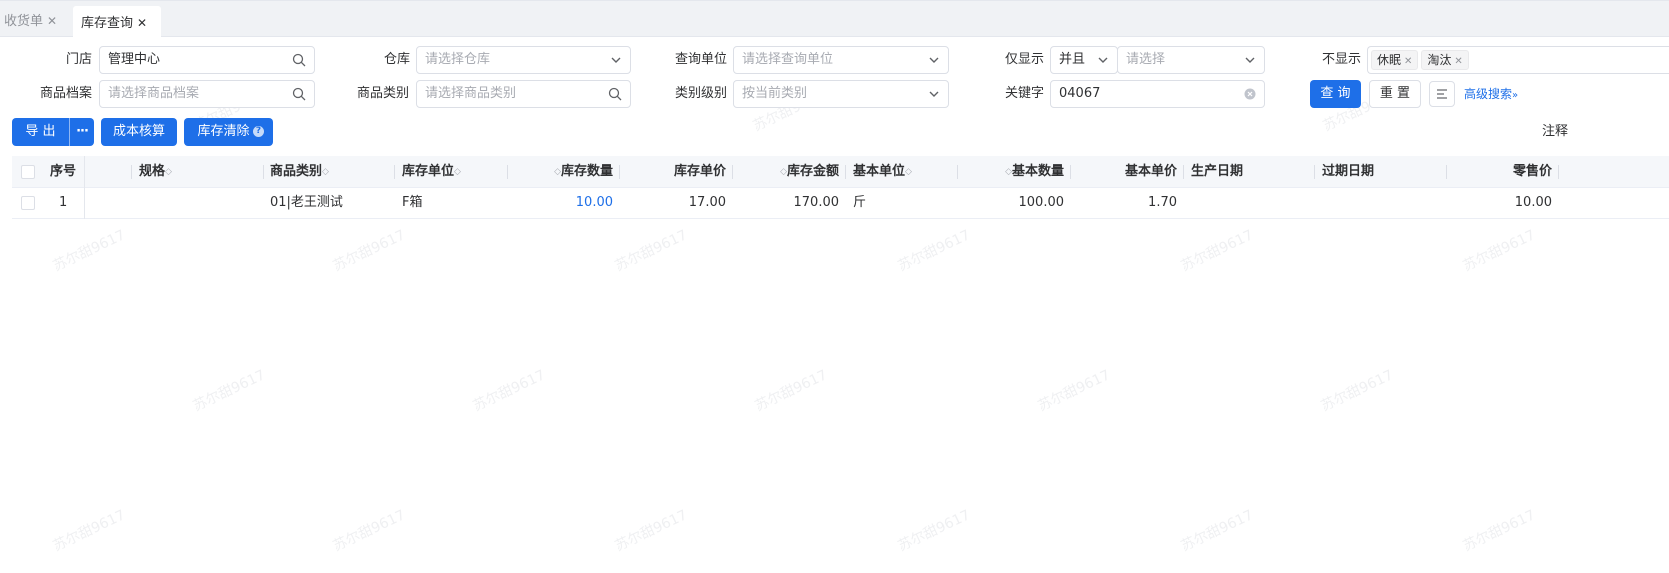  What do you see at coordinates (809, 172) in the screenshot?
I see `col-amount: ◇库存金额` at bounding box center [809, 172].